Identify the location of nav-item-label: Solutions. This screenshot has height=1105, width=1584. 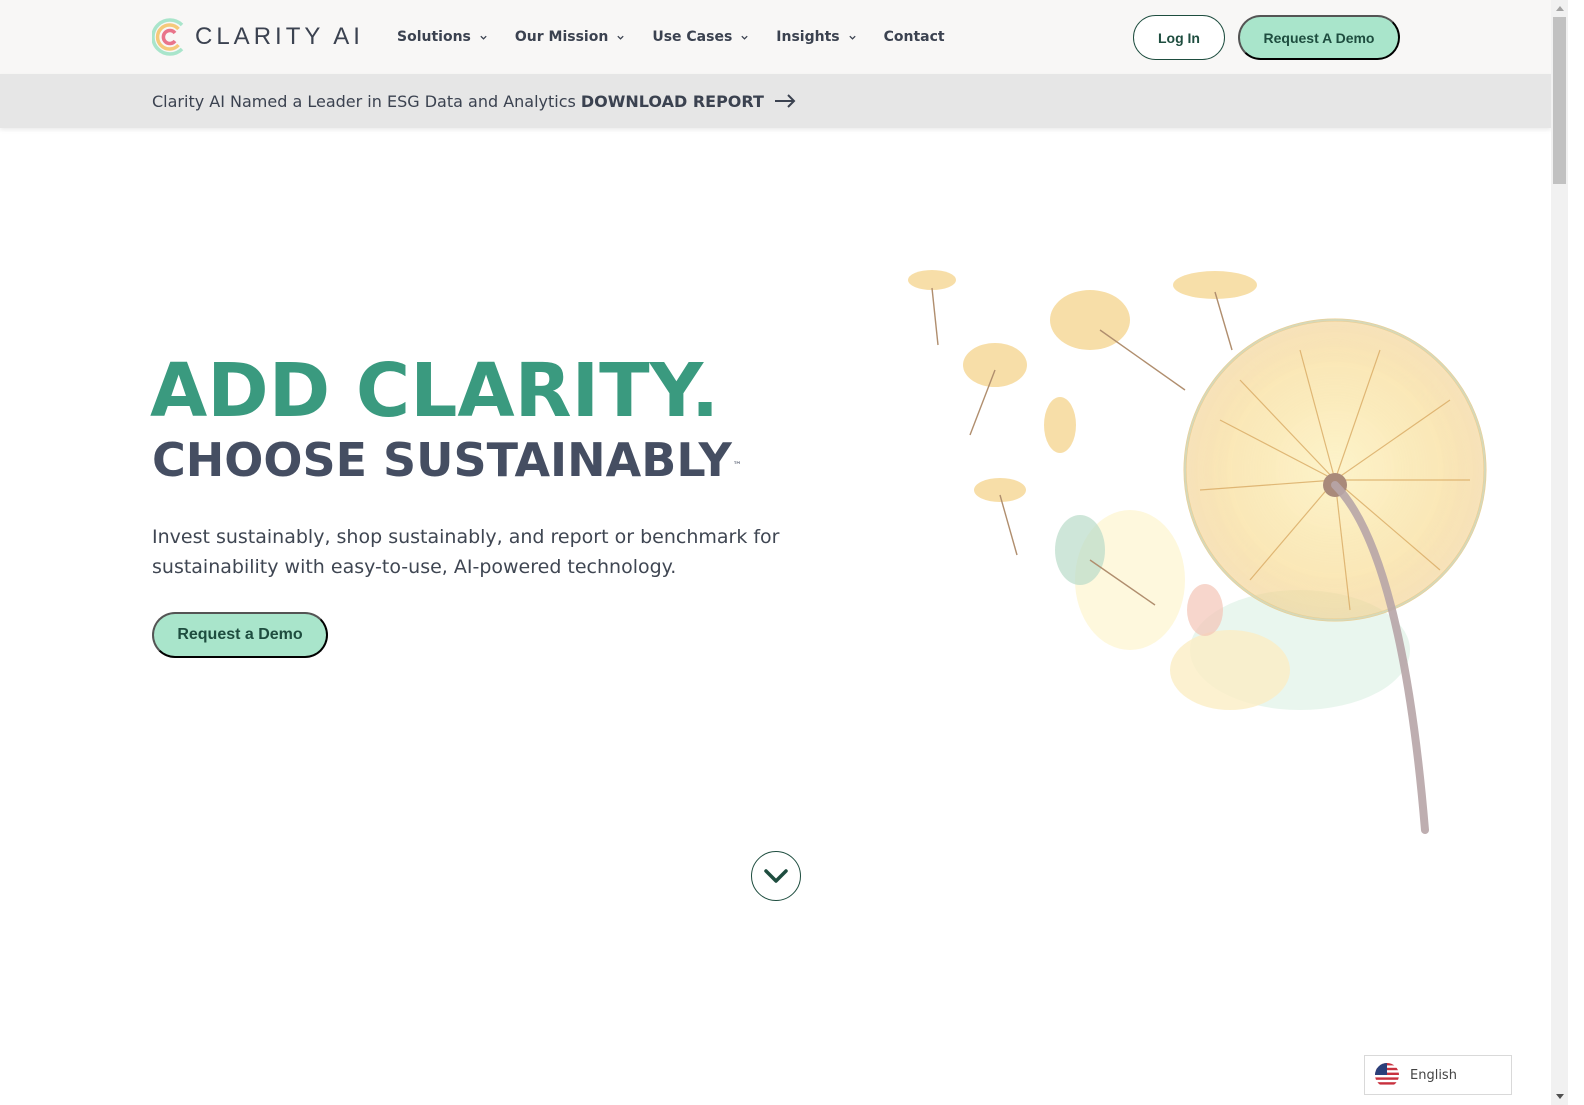
(434, 37).